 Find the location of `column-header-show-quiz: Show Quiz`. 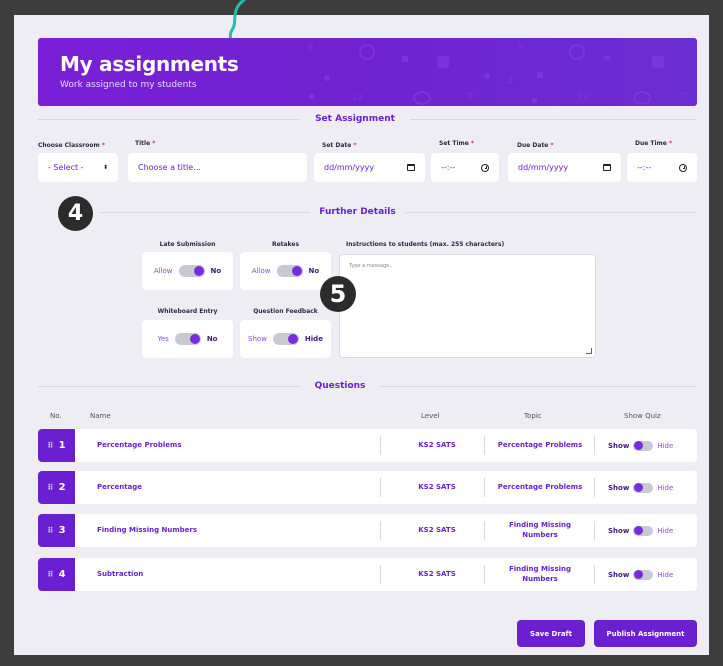

column-header-show-quiz: Show Quiz is located at coordinates (642, 416).